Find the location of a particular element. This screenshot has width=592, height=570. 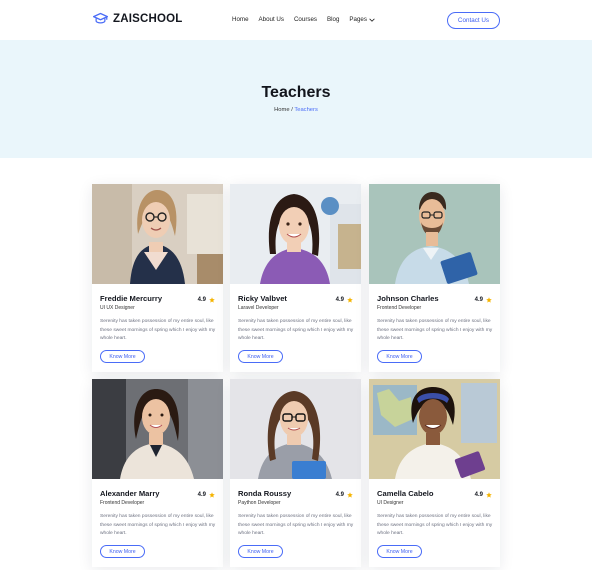

logo: ZAISCHOOL is located at coordinates (138, 18).